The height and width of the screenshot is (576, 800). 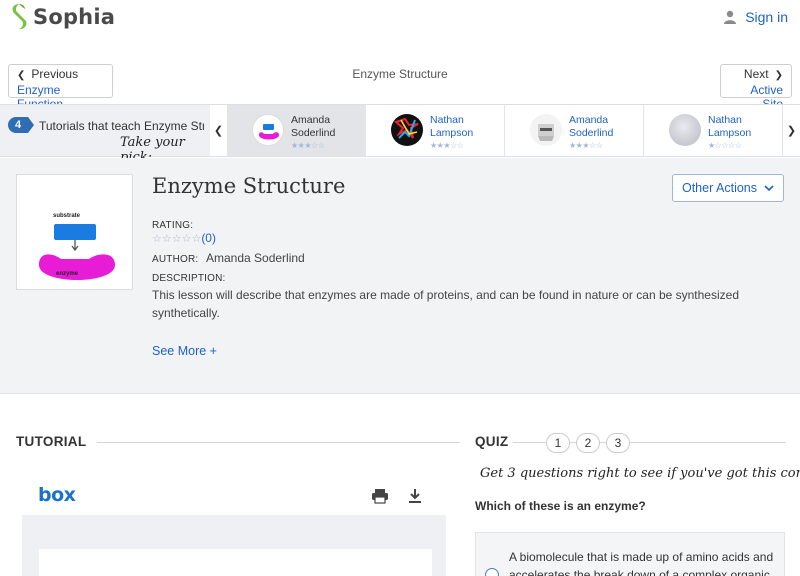 What do you see at coordinates (769, 187) in the screenshot?
I see `chevron-down-icon` at bounding box center [769, 187].